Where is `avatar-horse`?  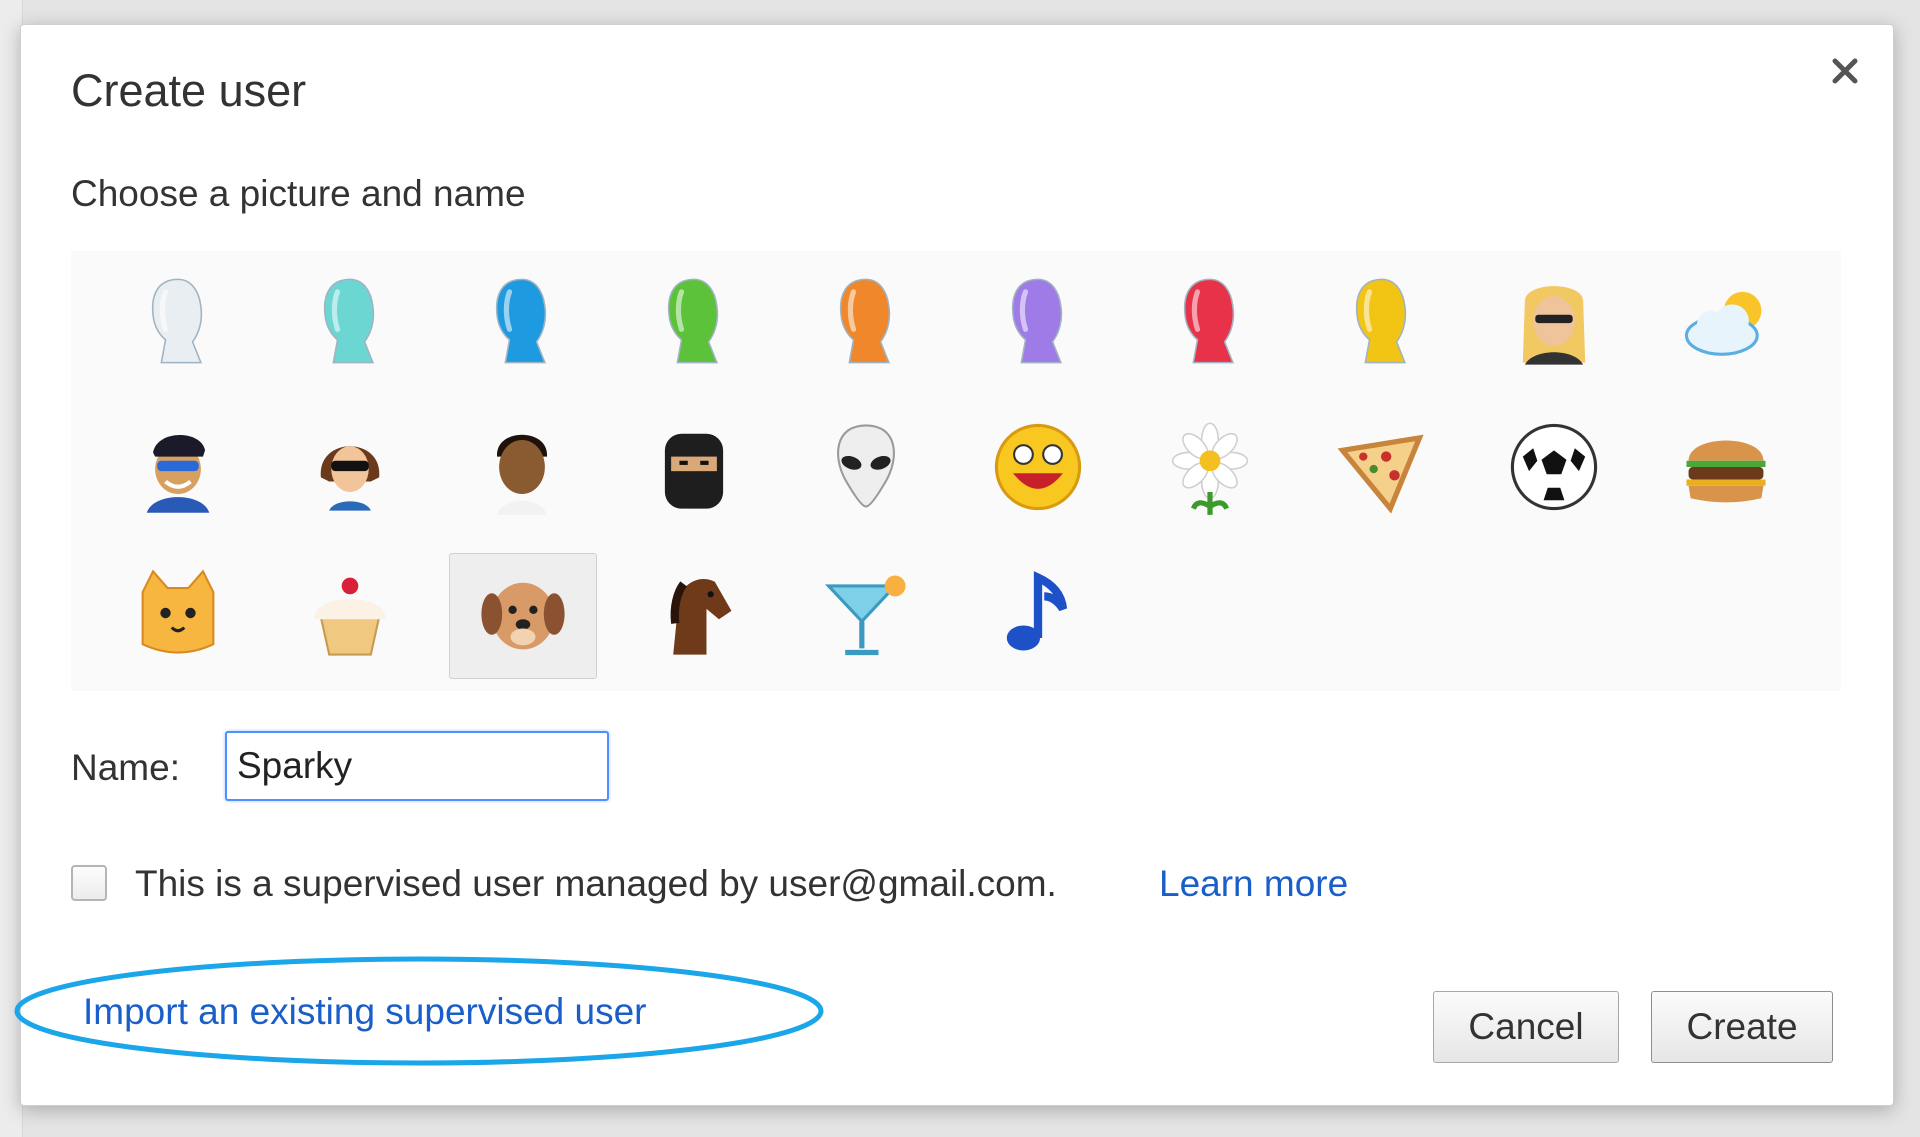 avatar-horse is located at coordinates (694, 615).